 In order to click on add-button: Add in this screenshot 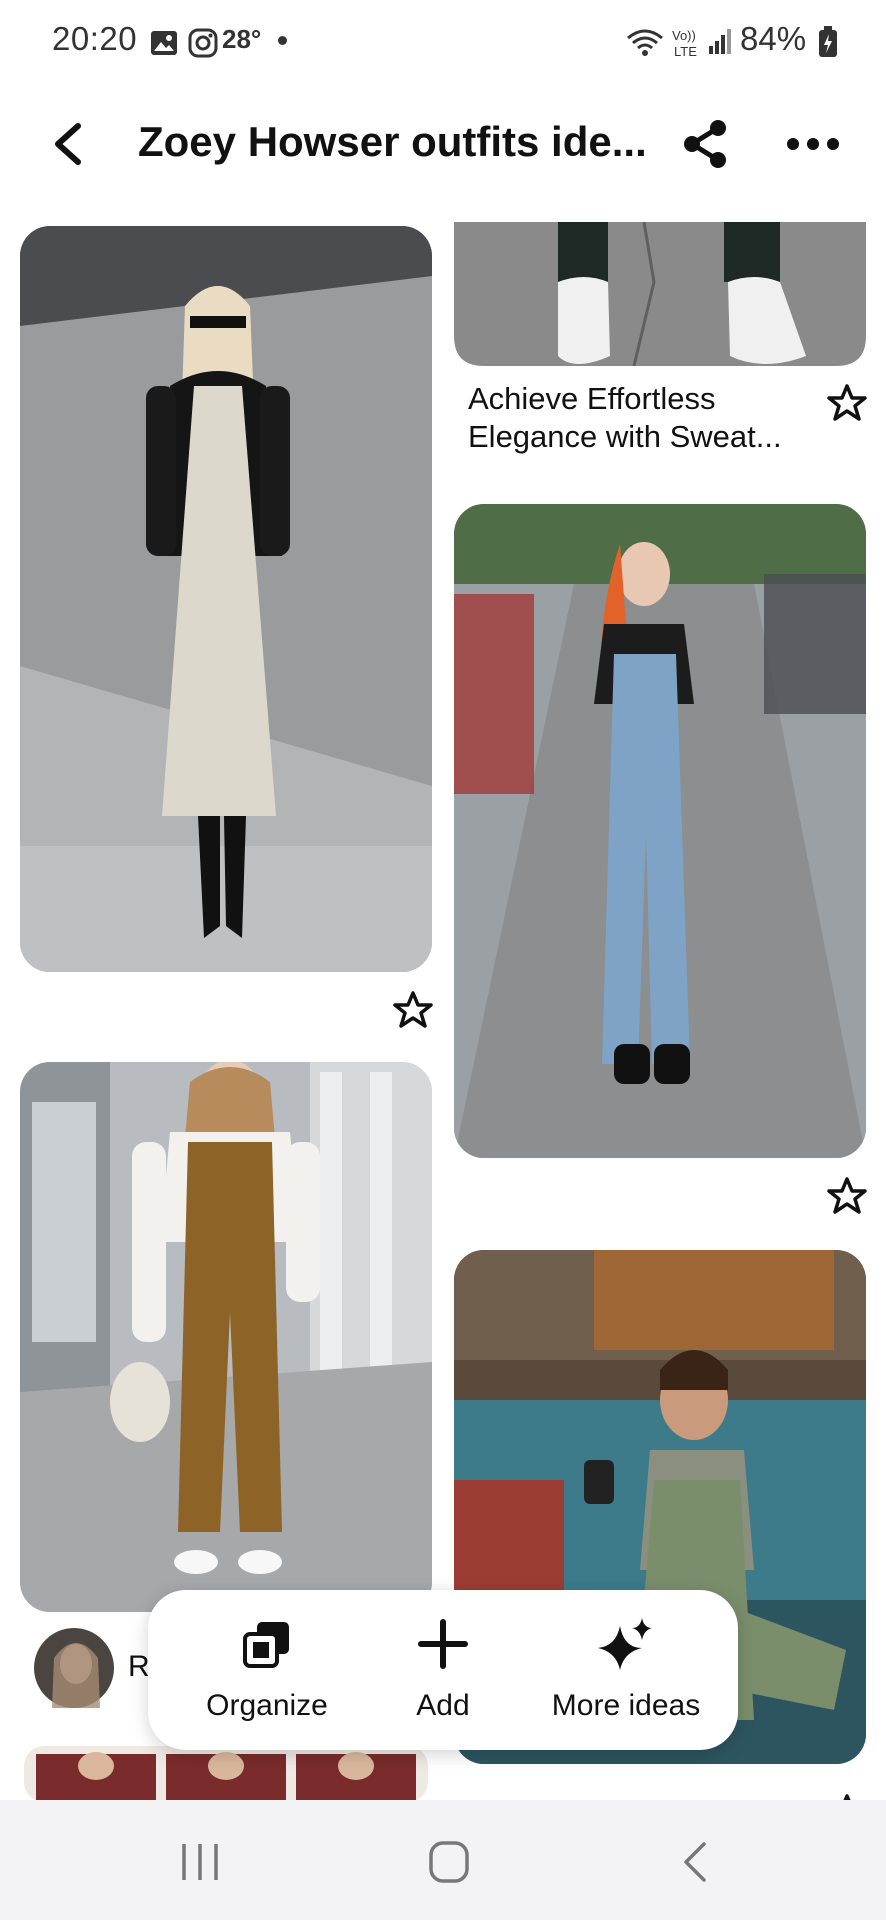, I will do `click(443, 1670)`.